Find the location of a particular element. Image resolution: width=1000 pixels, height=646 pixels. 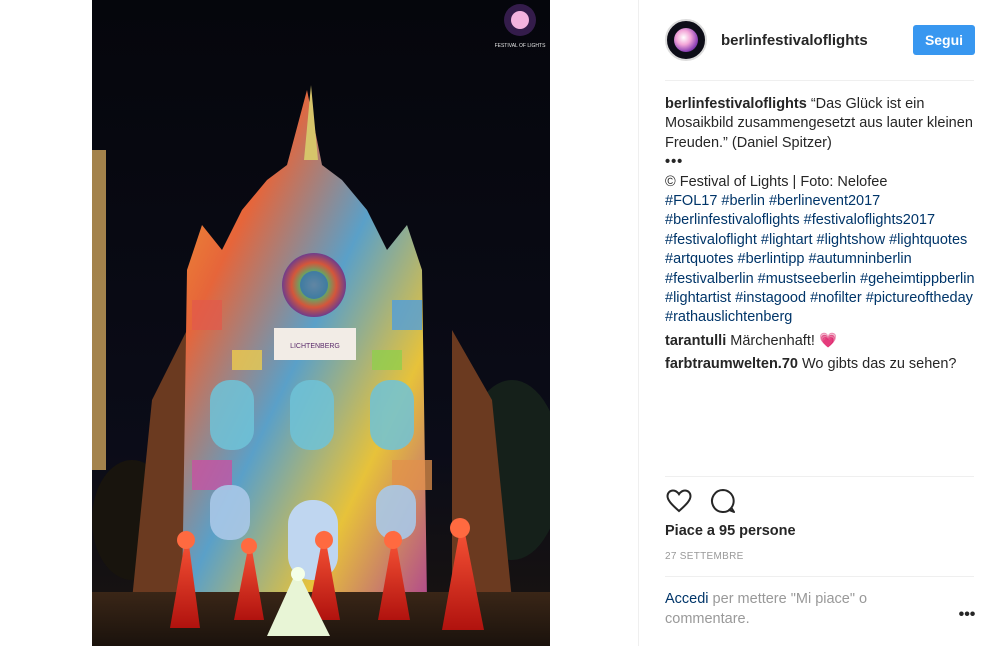

caption-author: berlinfestivaloflights is located at coordinates (736, 104).